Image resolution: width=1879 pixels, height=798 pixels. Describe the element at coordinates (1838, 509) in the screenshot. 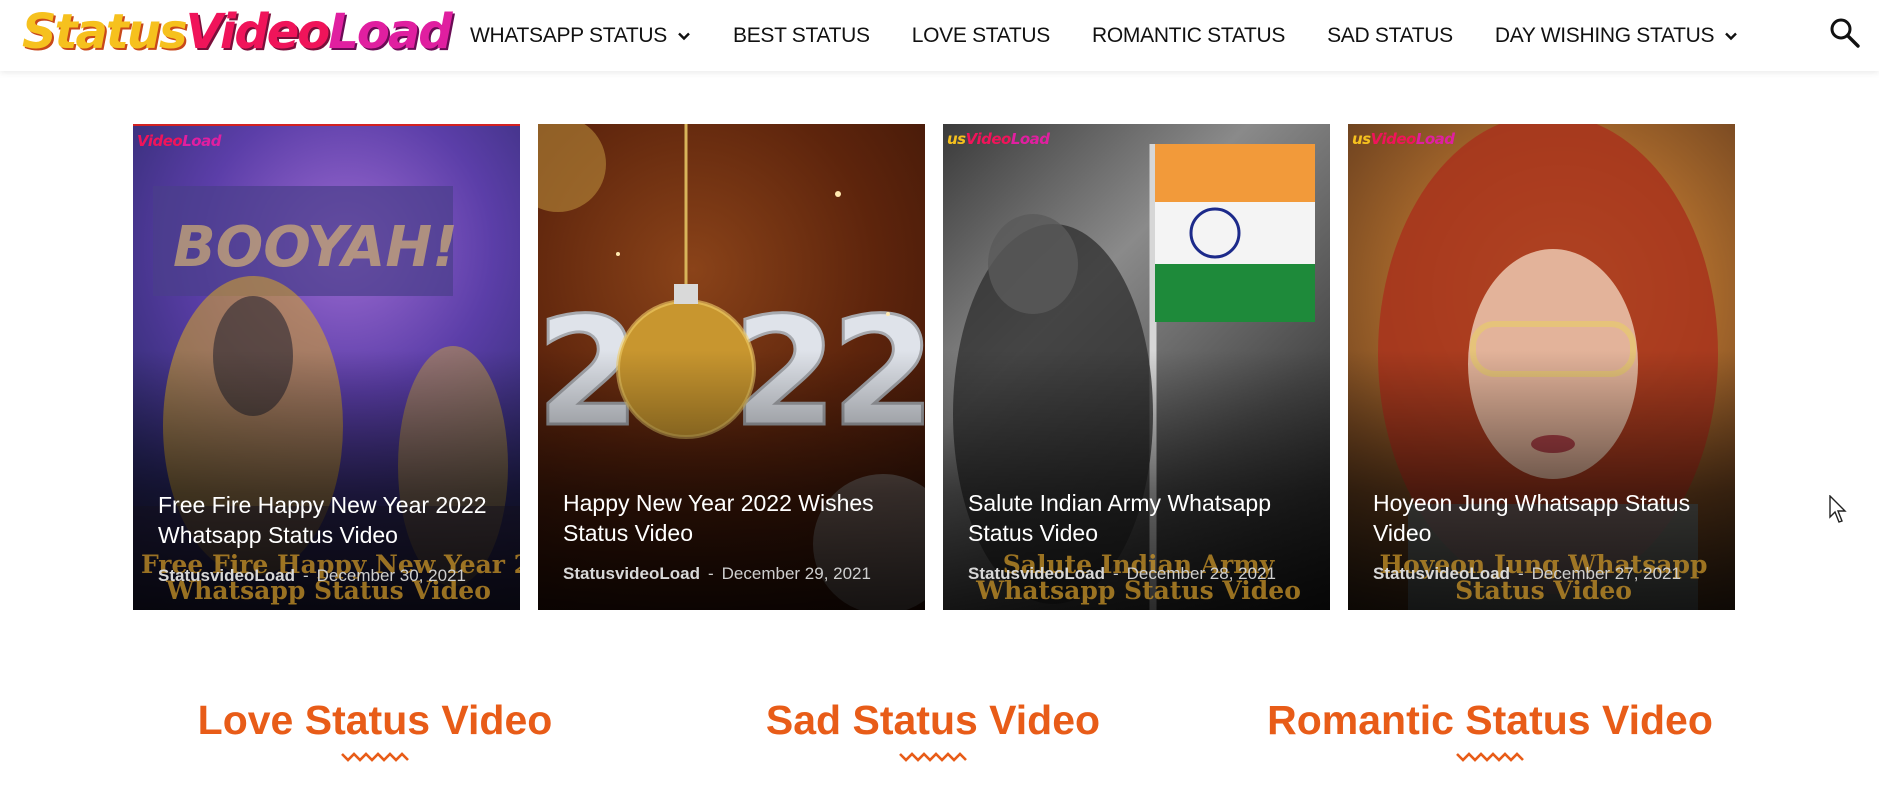

I see `mouse-cursor-icon` at that location.